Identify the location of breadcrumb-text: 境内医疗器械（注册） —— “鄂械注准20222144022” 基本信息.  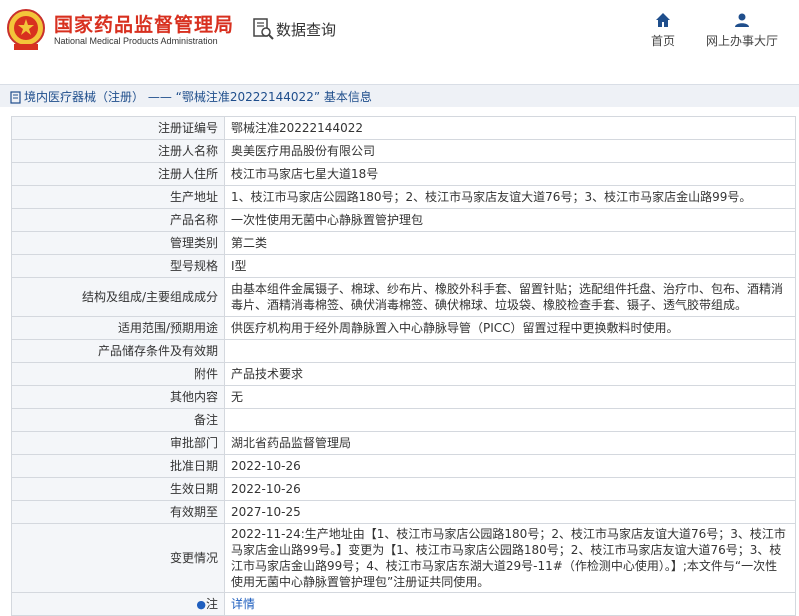
(198, 96).